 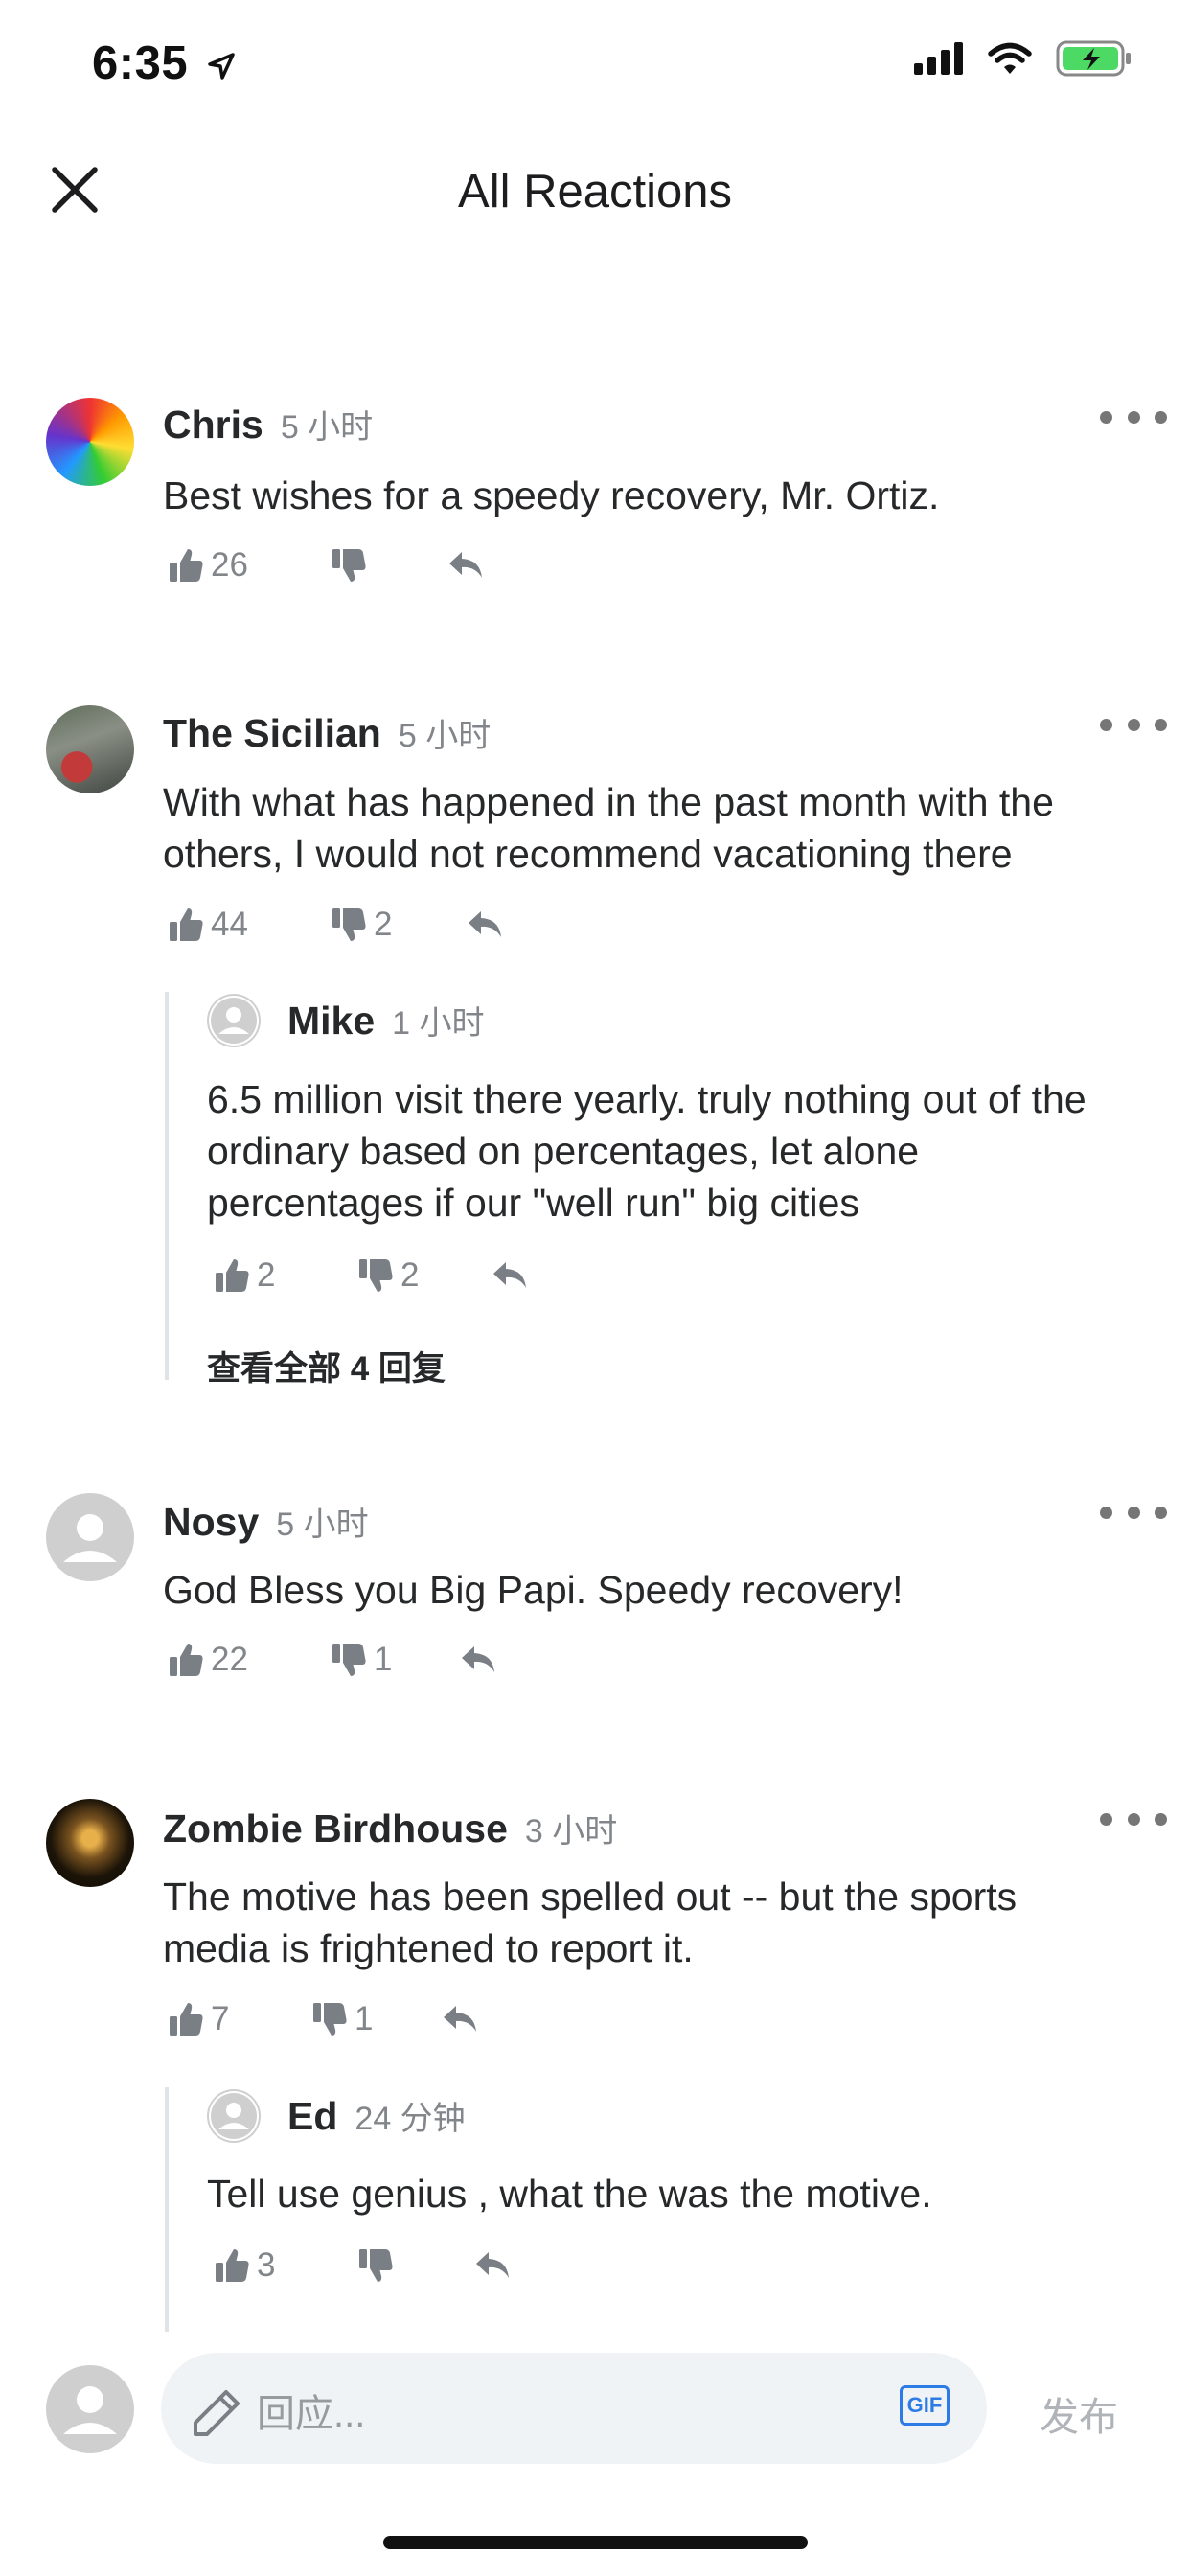 I want to click on comment-time: 3 小时, so click(x=571, y=1832).